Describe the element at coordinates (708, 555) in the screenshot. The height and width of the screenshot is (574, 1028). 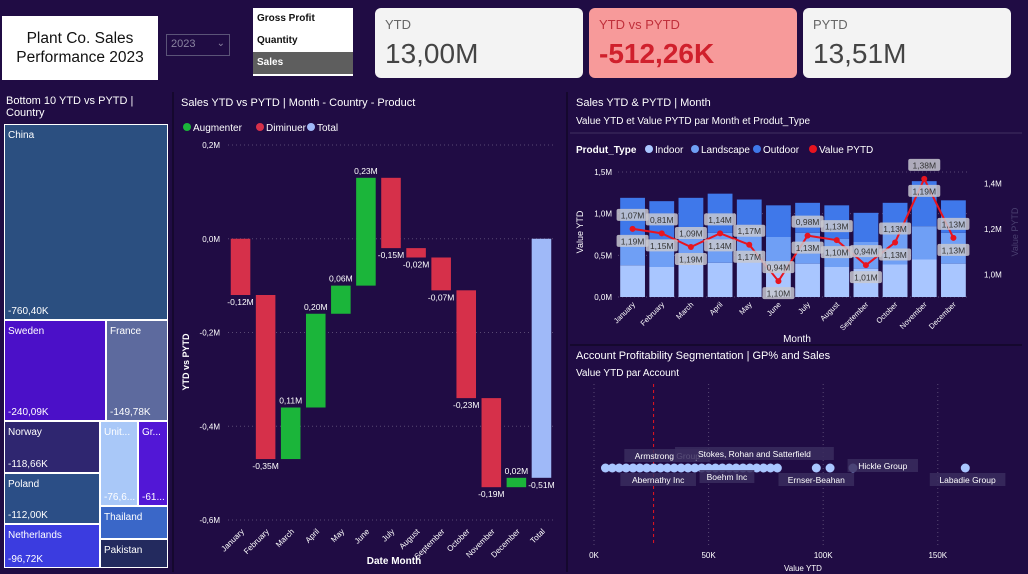
I see `x-tick-label: 50K` at that location.